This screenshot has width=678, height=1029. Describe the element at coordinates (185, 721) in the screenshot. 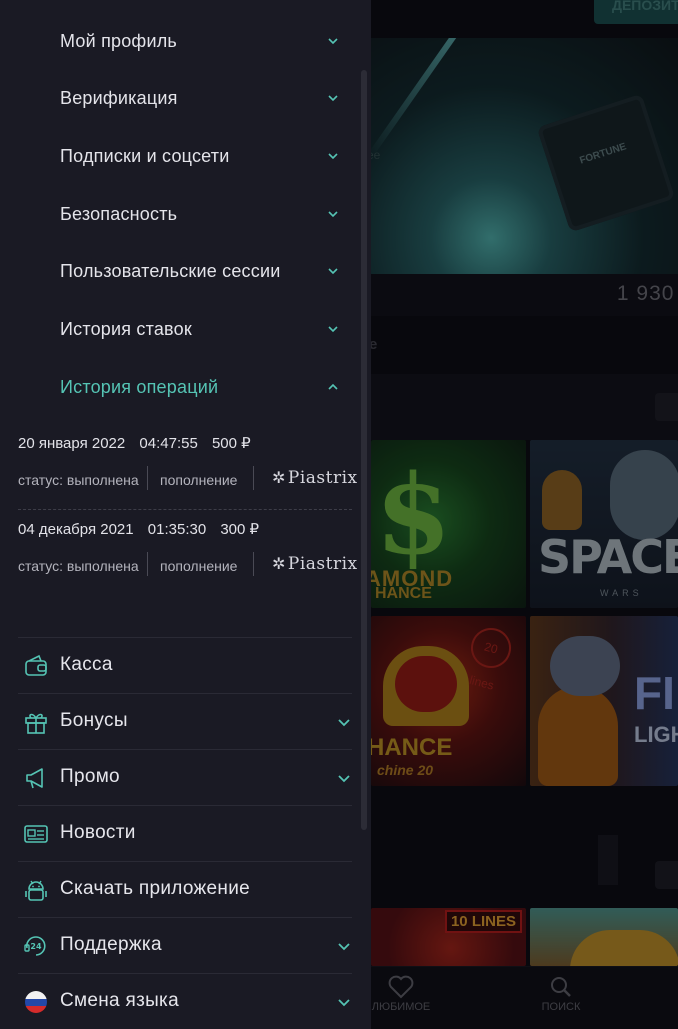

I see `menu-item-bonuses: Бонусы` at that location.